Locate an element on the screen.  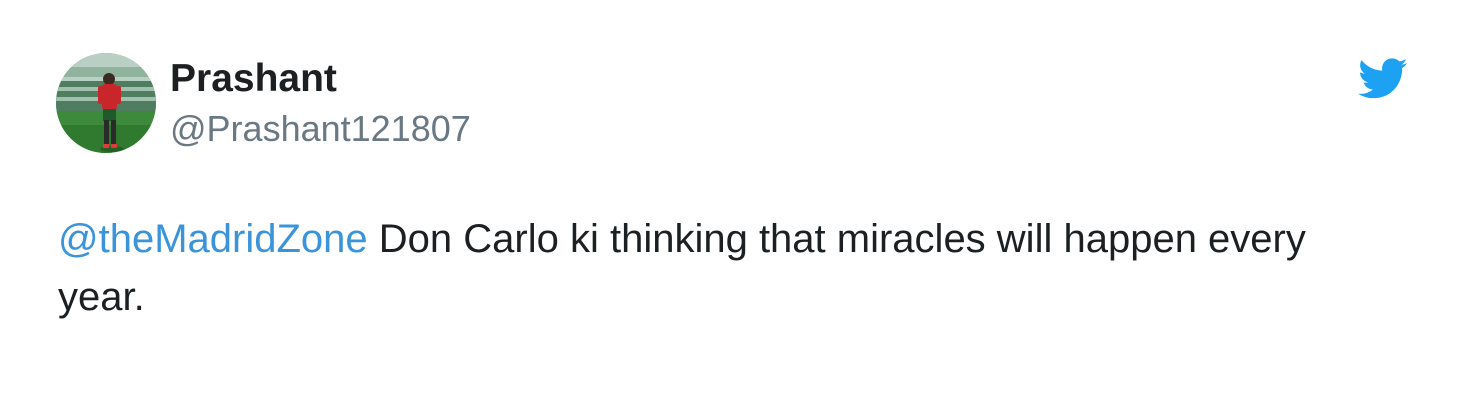
author-avatar is located at coordinates (106, 103).